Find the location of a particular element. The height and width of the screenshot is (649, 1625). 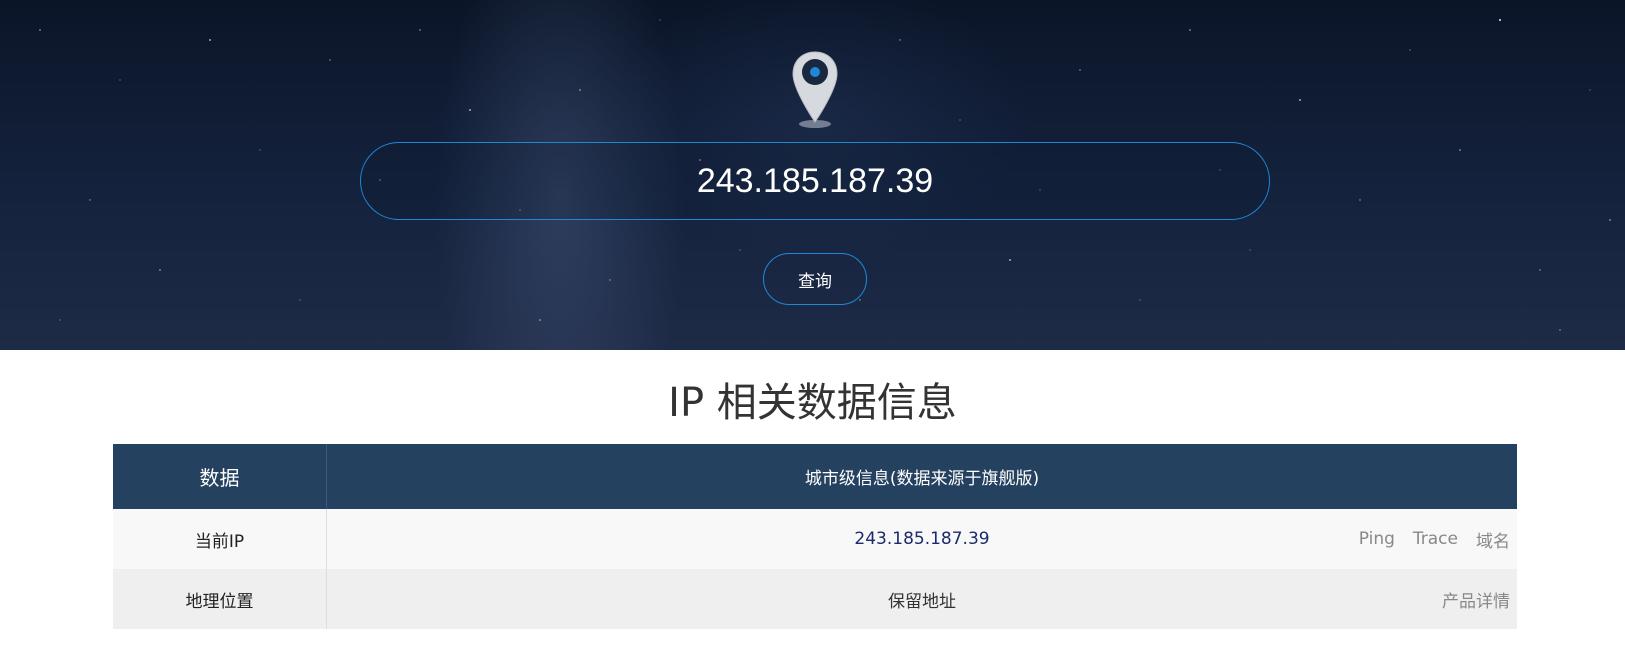

current-ip-value: 243.185.187.39 is located at coordinates (922, 539).